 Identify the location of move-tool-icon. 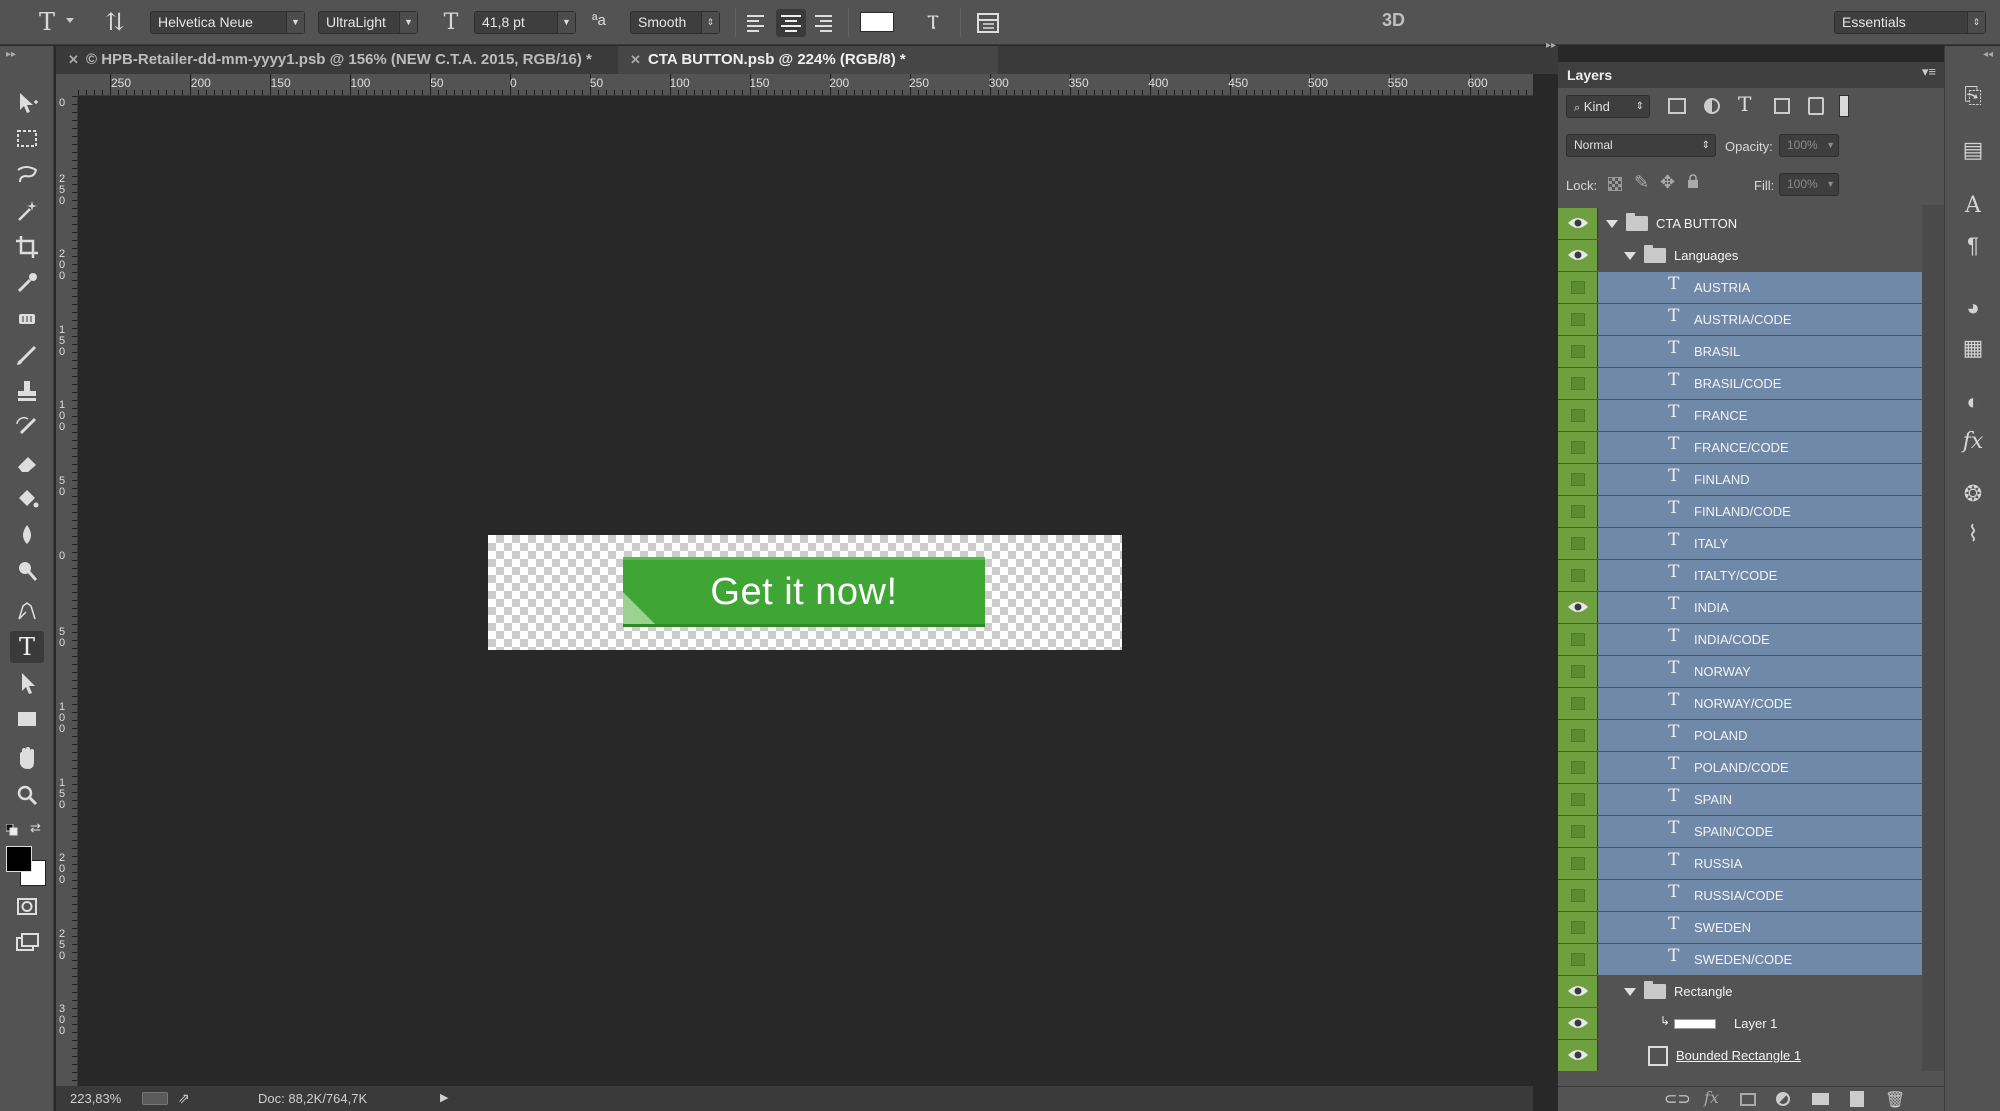
(27, 103).